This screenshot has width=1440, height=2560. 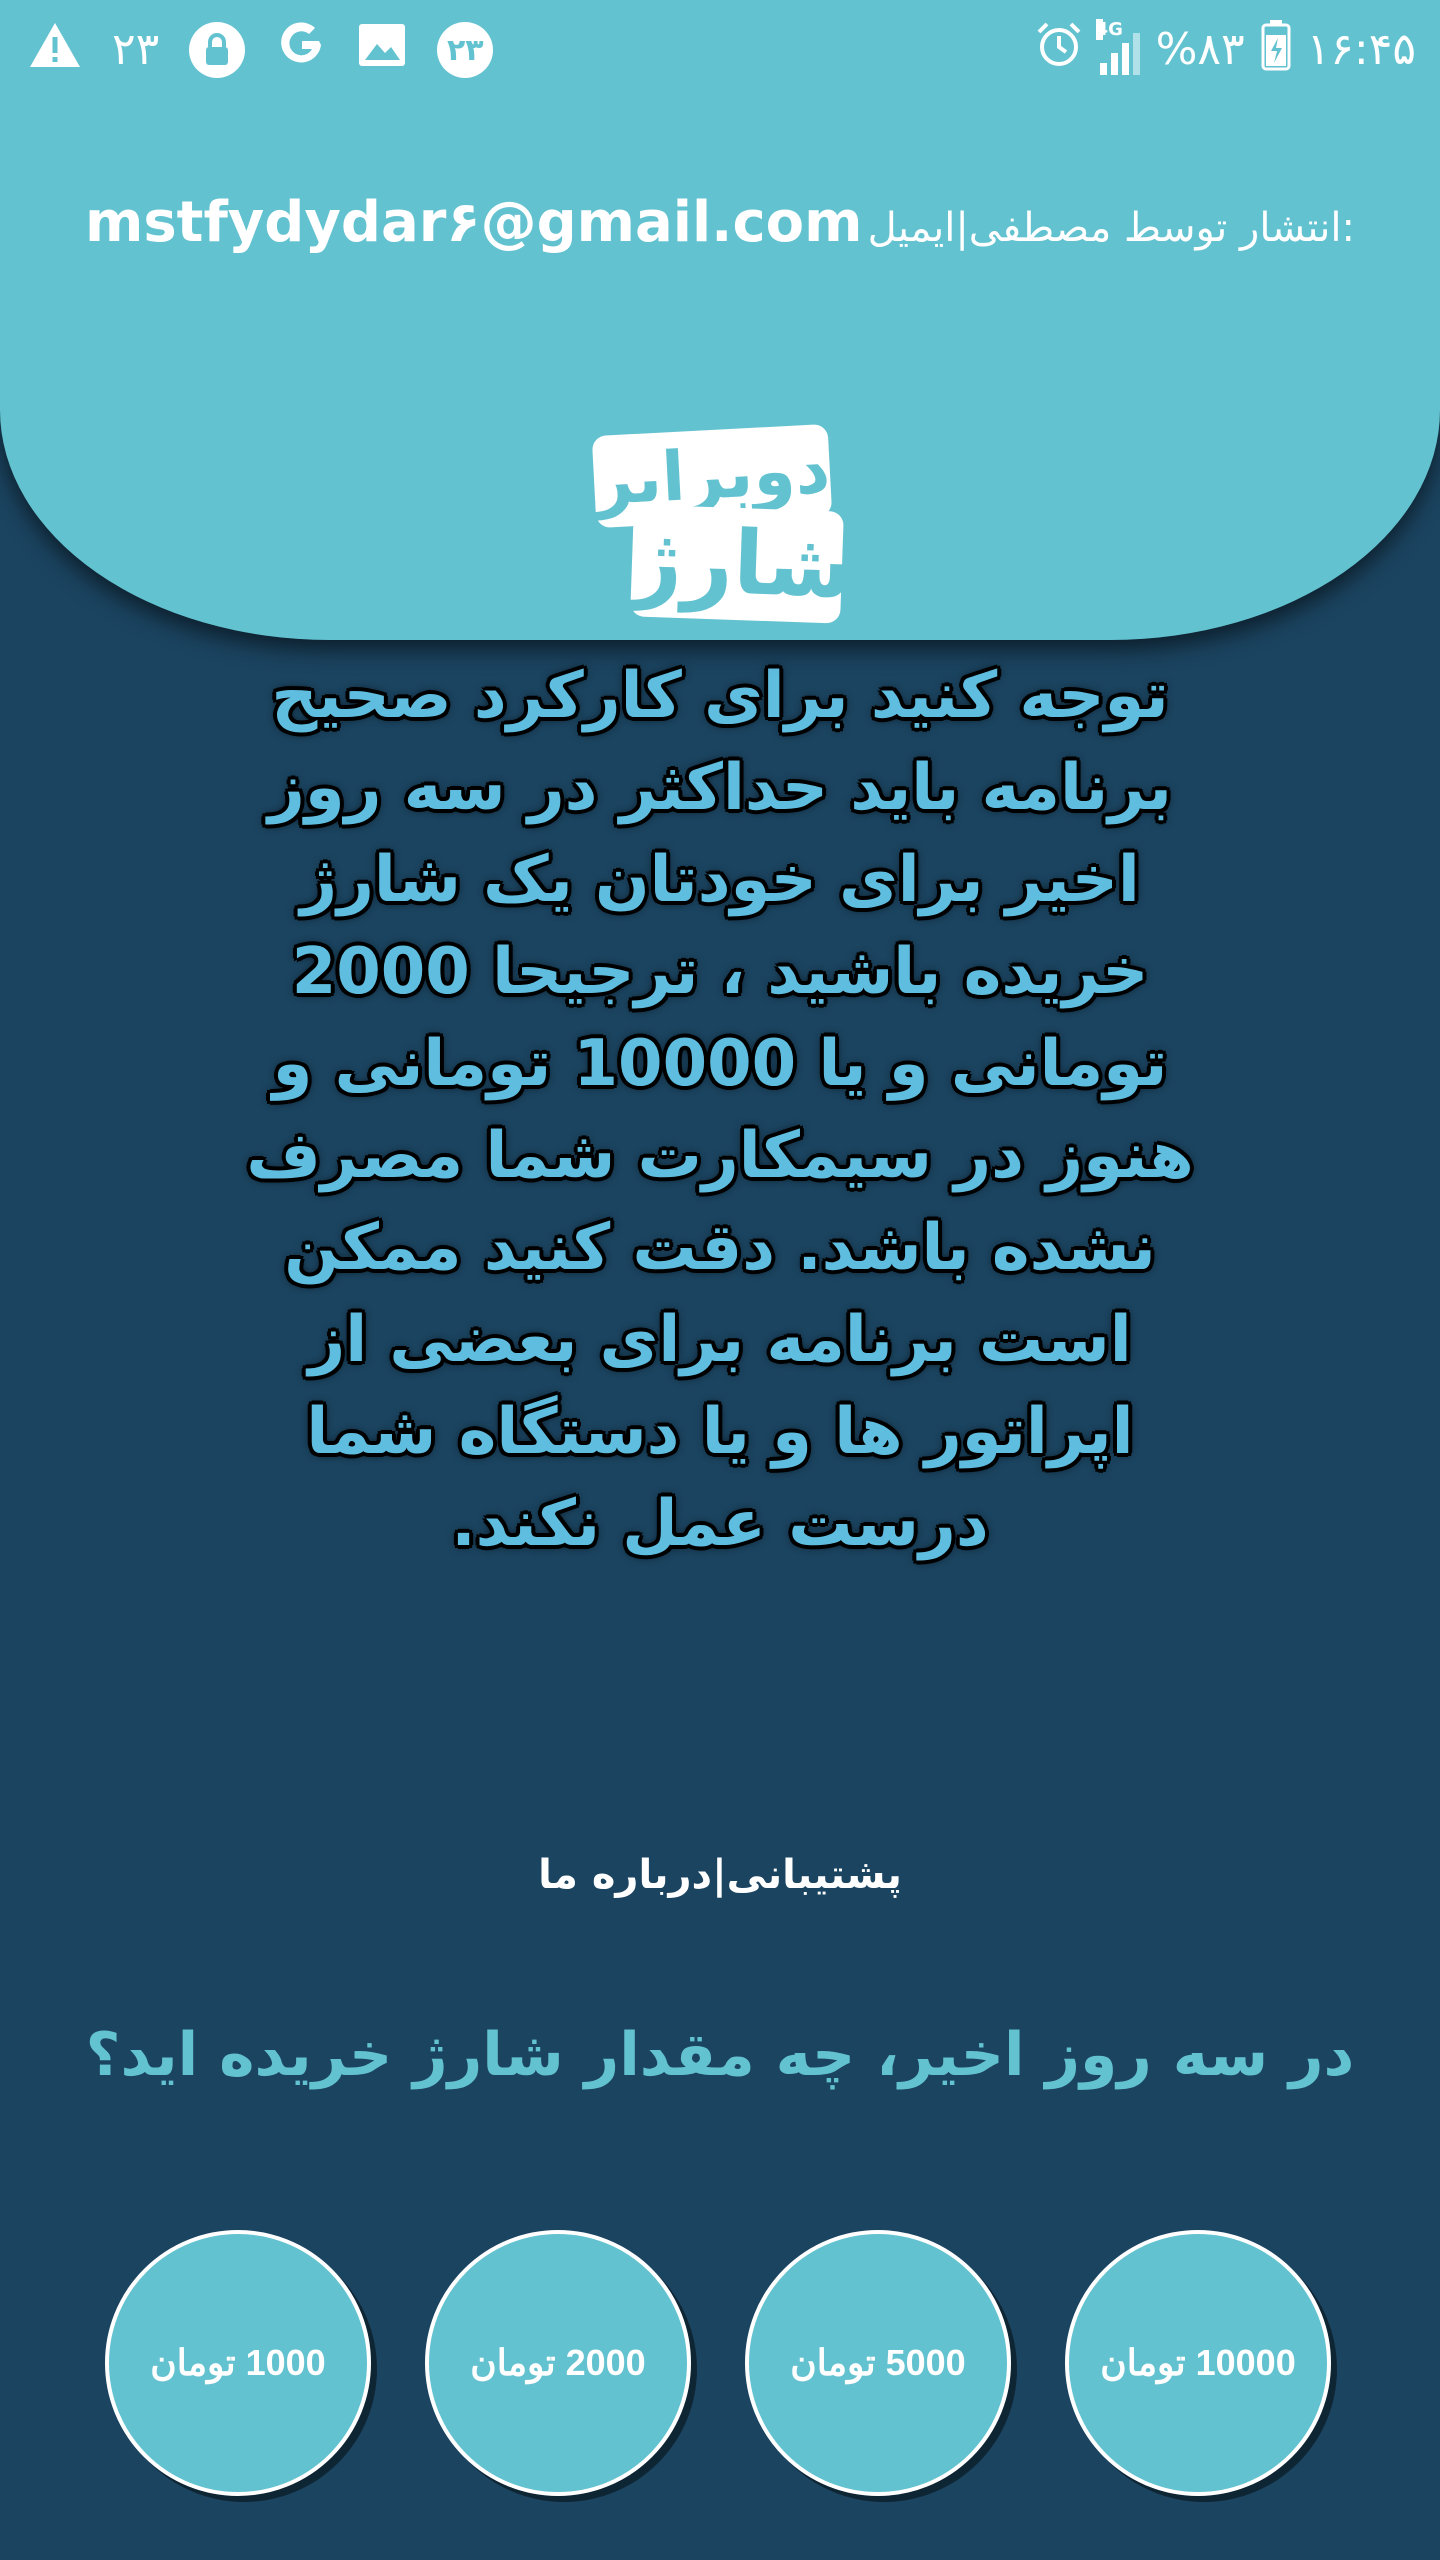 I want to click on google-icon, so click(x=301, y=50).